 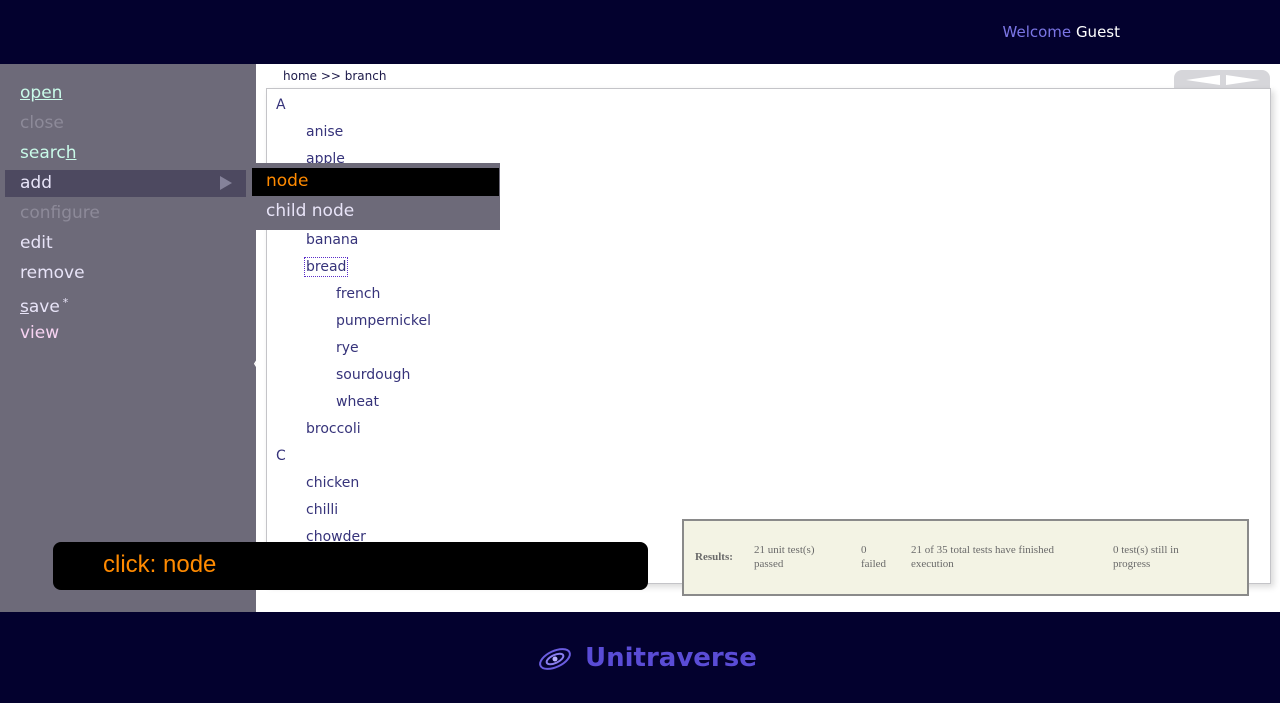 I want to click on history-nav, so click(x=1222, y=80).